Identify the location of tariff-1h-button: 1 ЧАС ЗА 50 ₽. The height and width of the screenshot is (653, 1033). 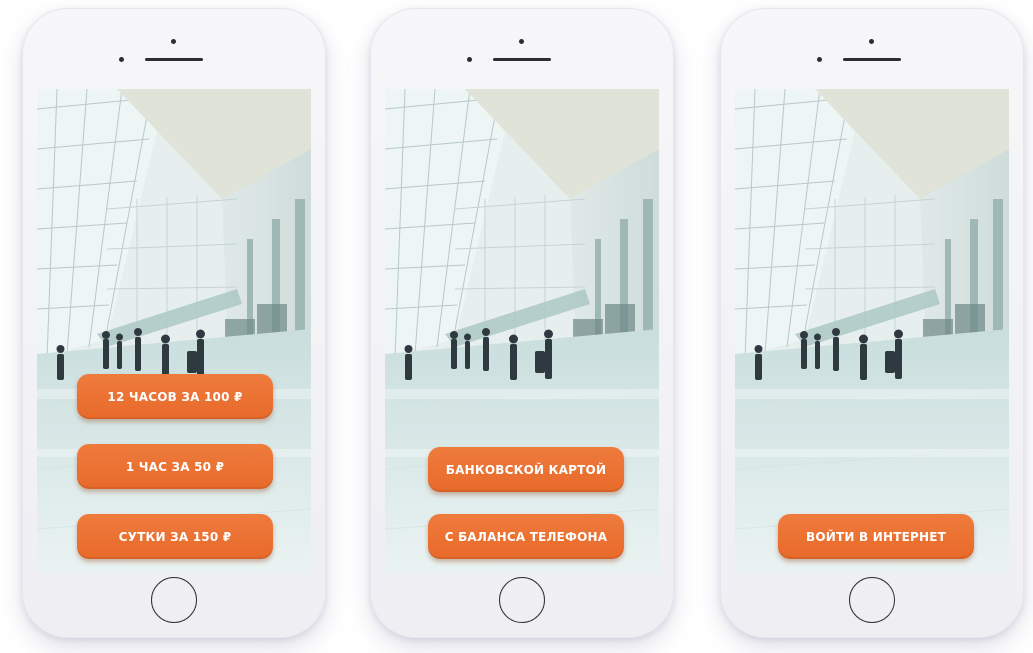
(175, 466).